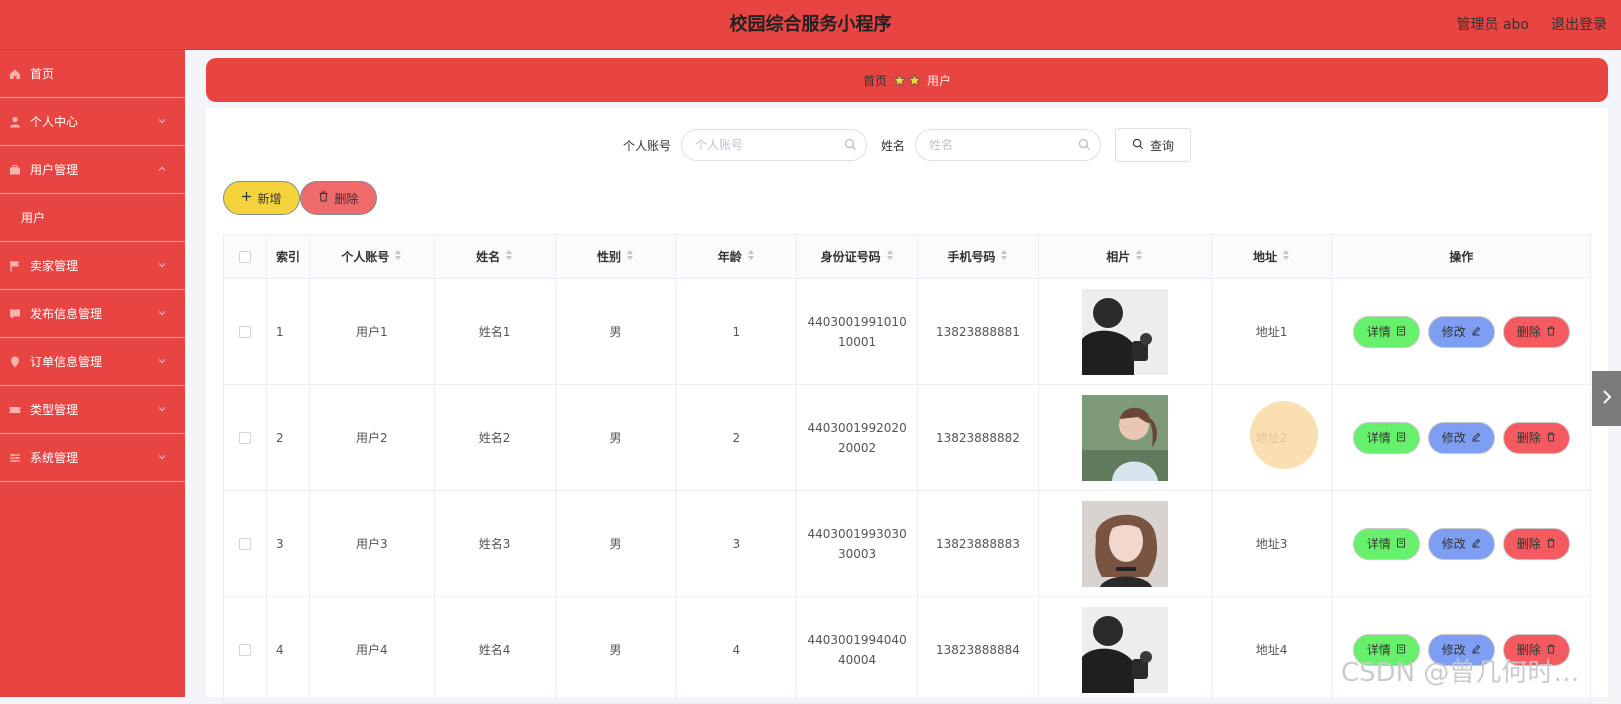 The height and width of the screenshot is (704, 1621). Describe the element at coordinates (978, 543) in the screenshot. I see `cell-phone: 13823888883` at that location.